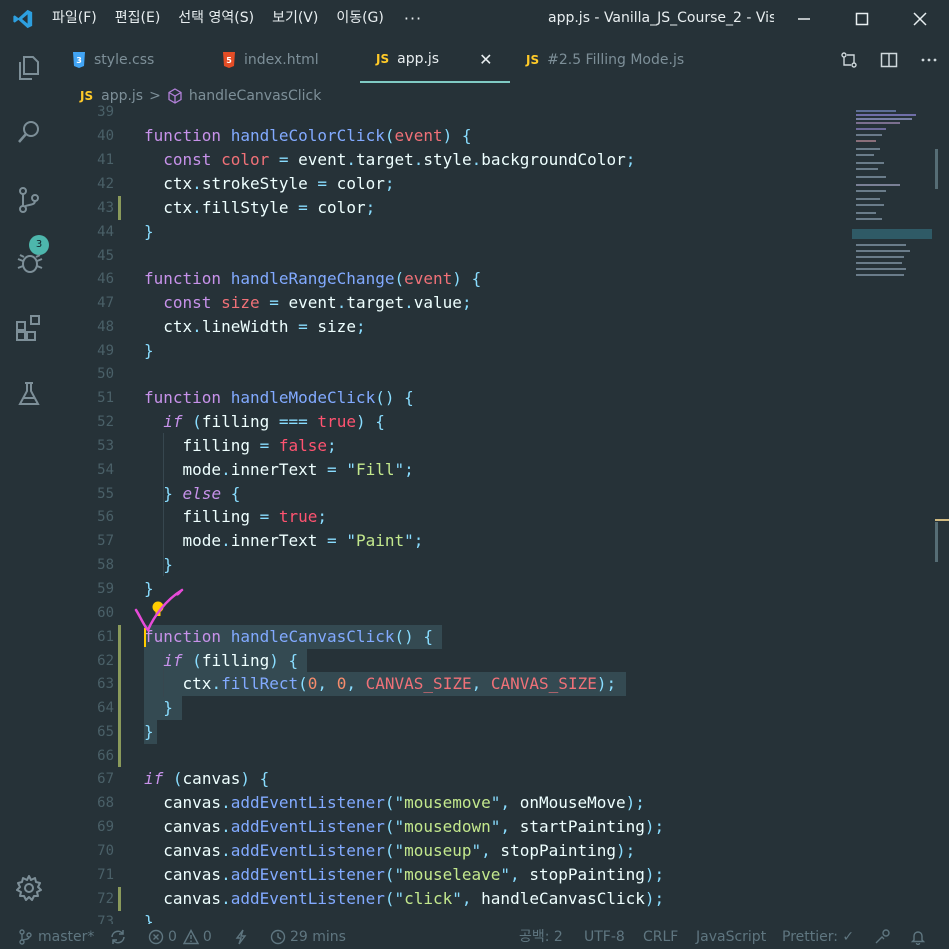 The width and height of the screenshot is (949, 949). I want to click on code-line: function handleModeClick() {, so click(279, 397).